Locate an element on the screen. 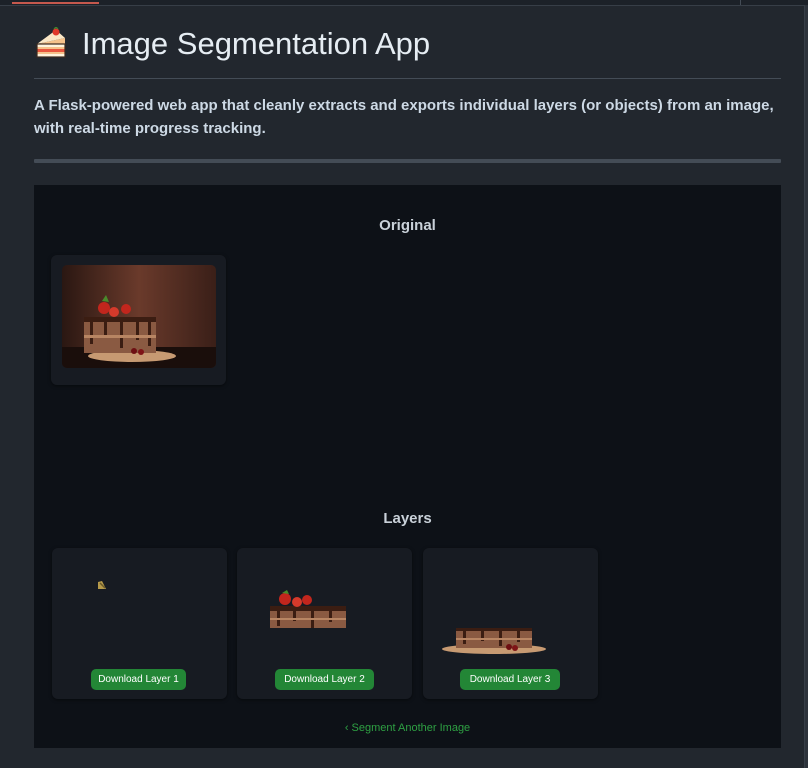 The image size is (808, 768). tab-divider is located at coordinates (740, 2).